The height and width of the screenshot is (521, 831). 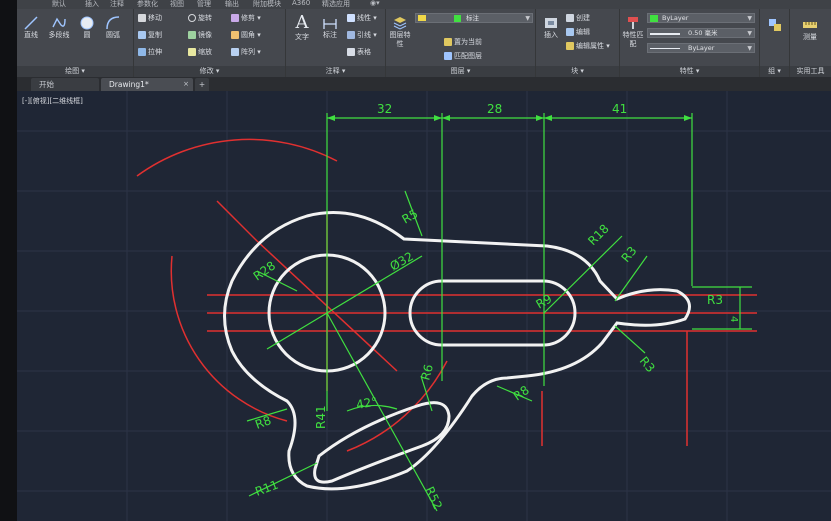 What do you see at coordinates (701, 18) in the screenshot?
I see `color-dropdown: ByLayer ▼` at bounding box center [701, 18].